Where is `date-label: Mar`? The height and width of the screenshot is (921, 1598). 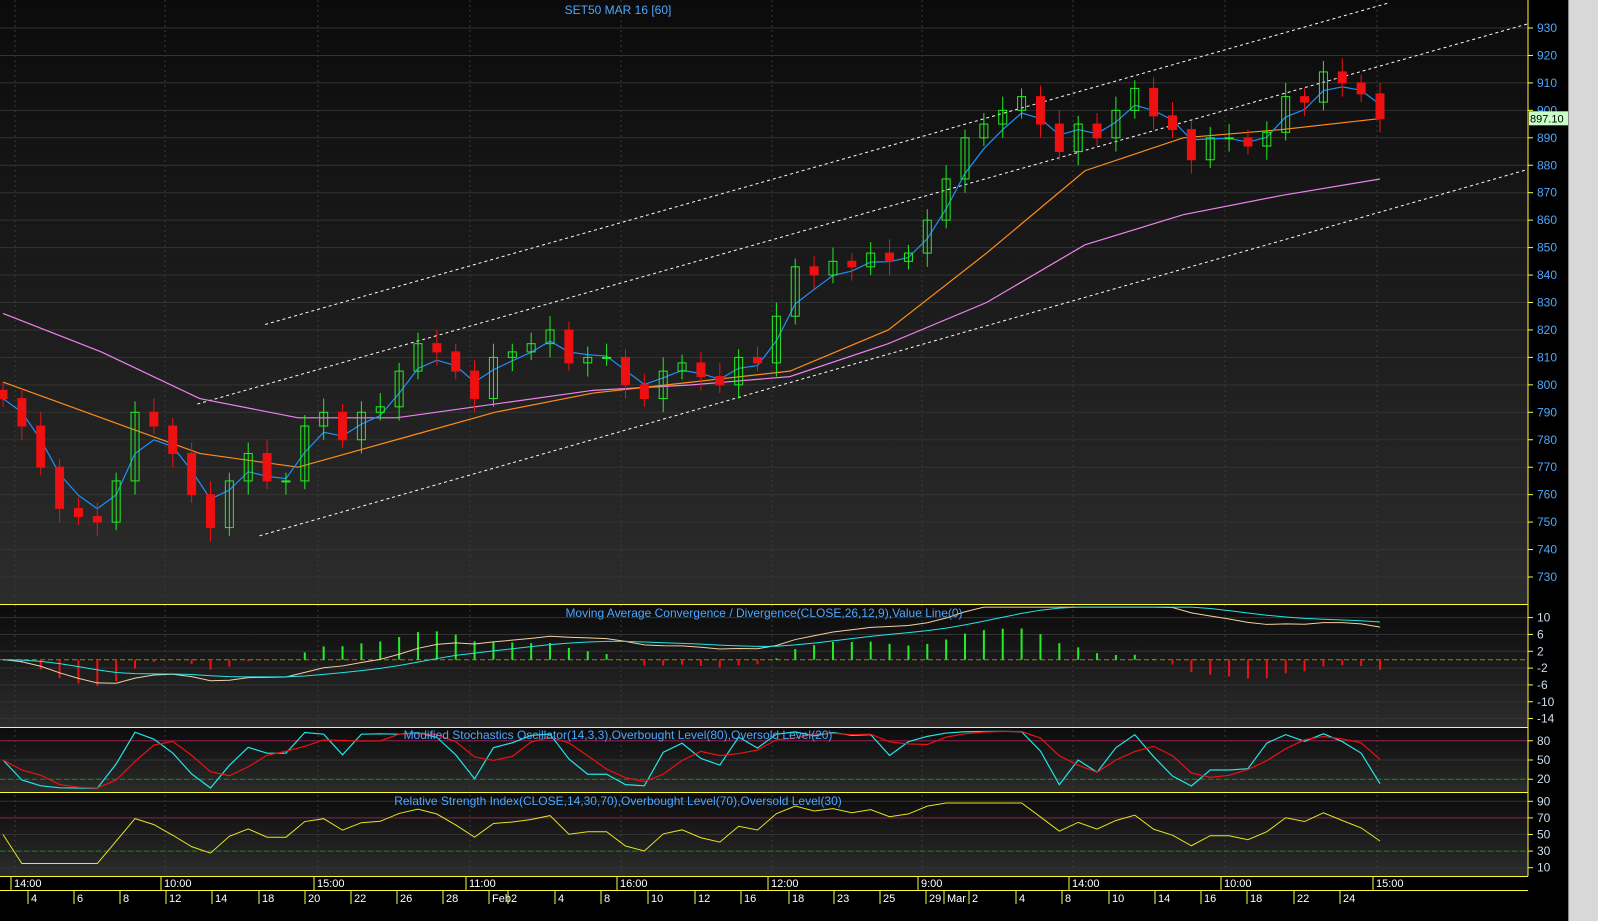
date-label: Mar is located at coordinates (956, 899).